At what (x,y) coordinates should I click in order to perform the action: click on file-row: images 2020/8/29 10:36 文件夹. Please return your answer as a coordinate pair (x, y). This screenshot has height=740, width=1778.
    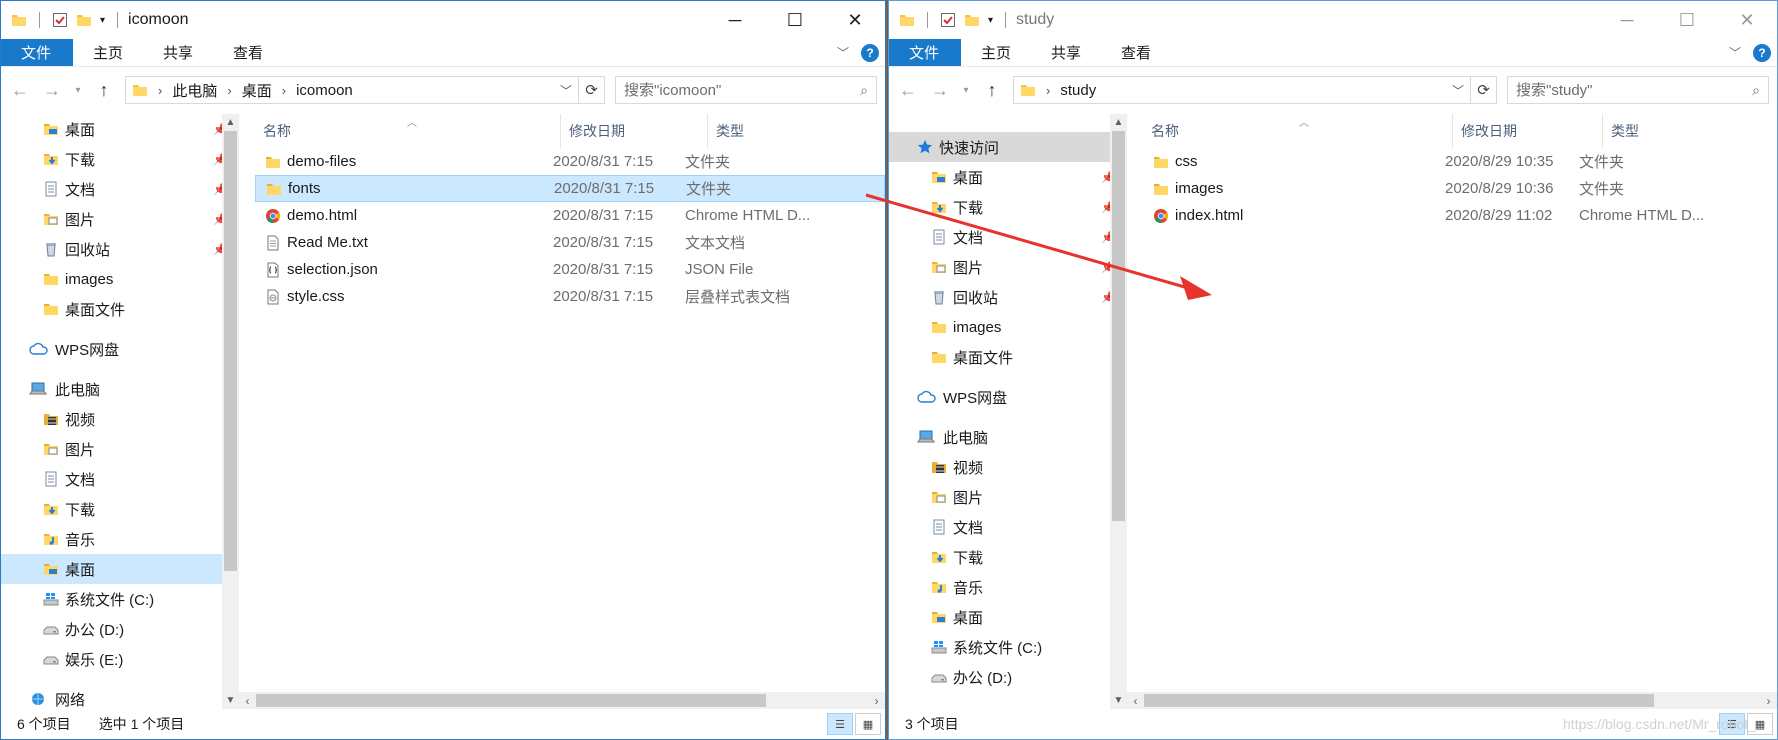
    Looking at the image, I should click on (1460, 188).